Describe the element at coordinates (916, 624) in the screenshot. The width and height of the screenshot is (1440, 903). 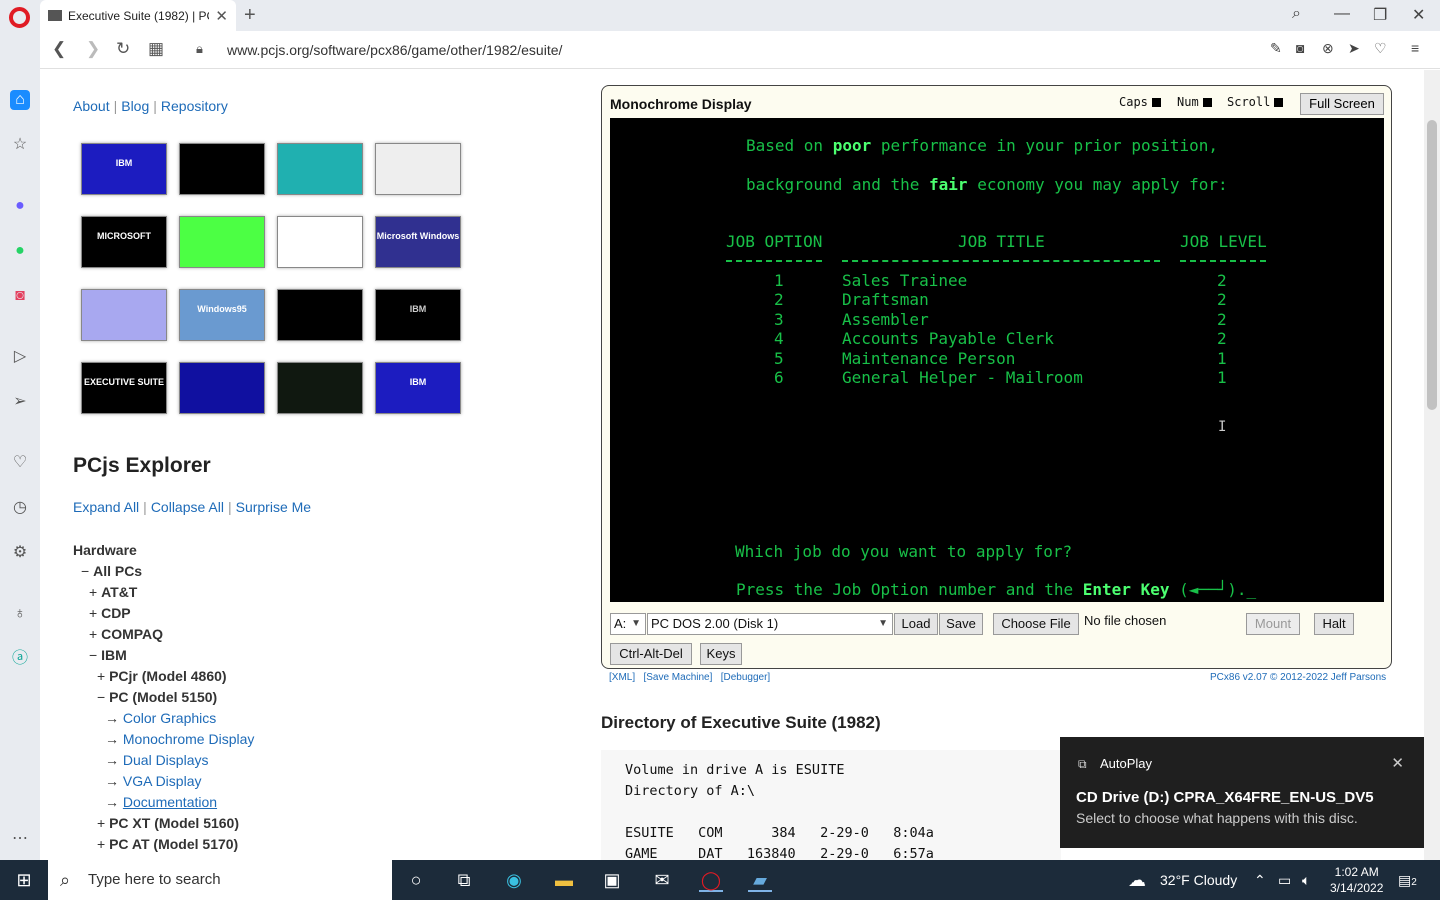
I see `load-button: Load` at that location.